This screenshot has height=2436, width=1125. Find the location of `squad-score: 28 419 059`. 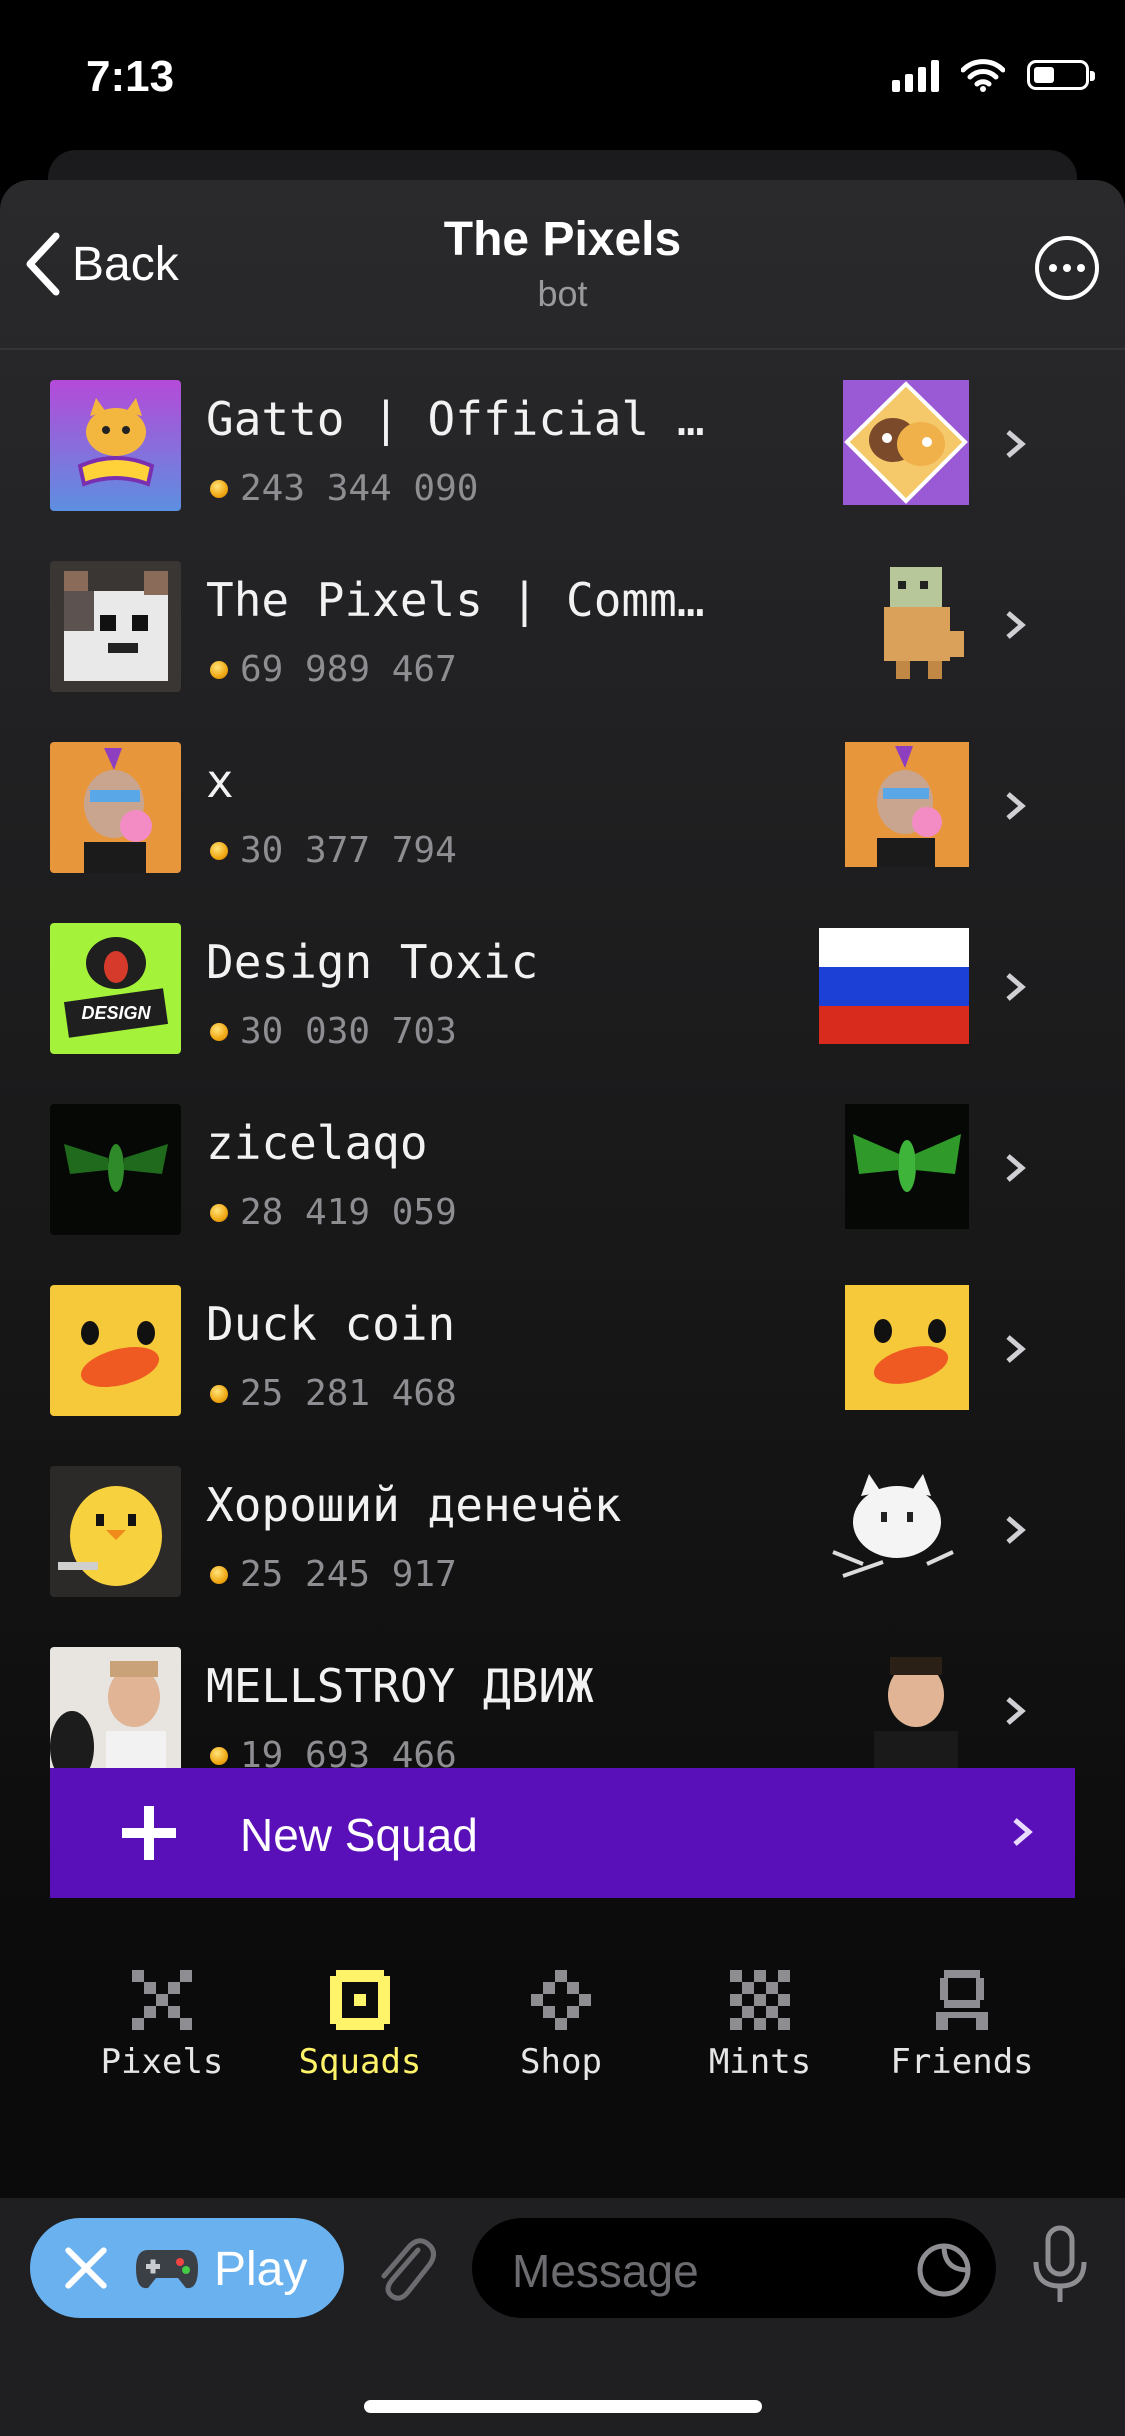

squad-score: 28 419 059 is located at coordinates (333, 1212).